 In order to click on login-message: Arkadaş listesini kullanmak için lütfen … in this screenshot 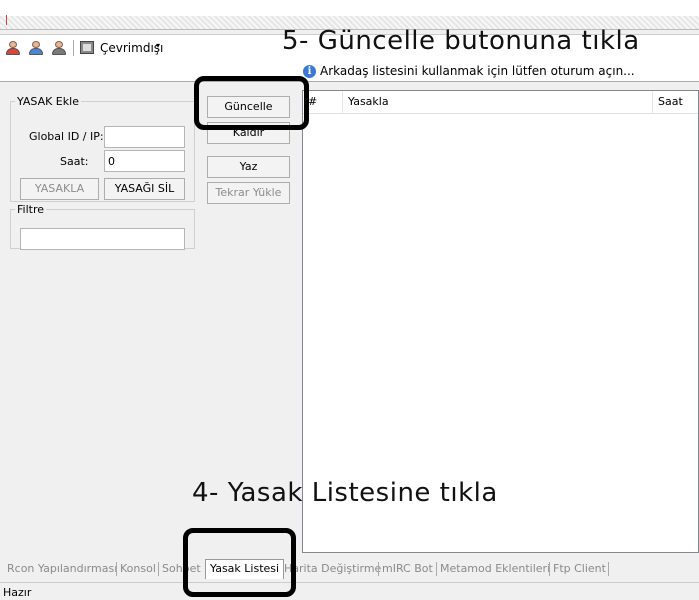, I will do `click(477, 71)`.